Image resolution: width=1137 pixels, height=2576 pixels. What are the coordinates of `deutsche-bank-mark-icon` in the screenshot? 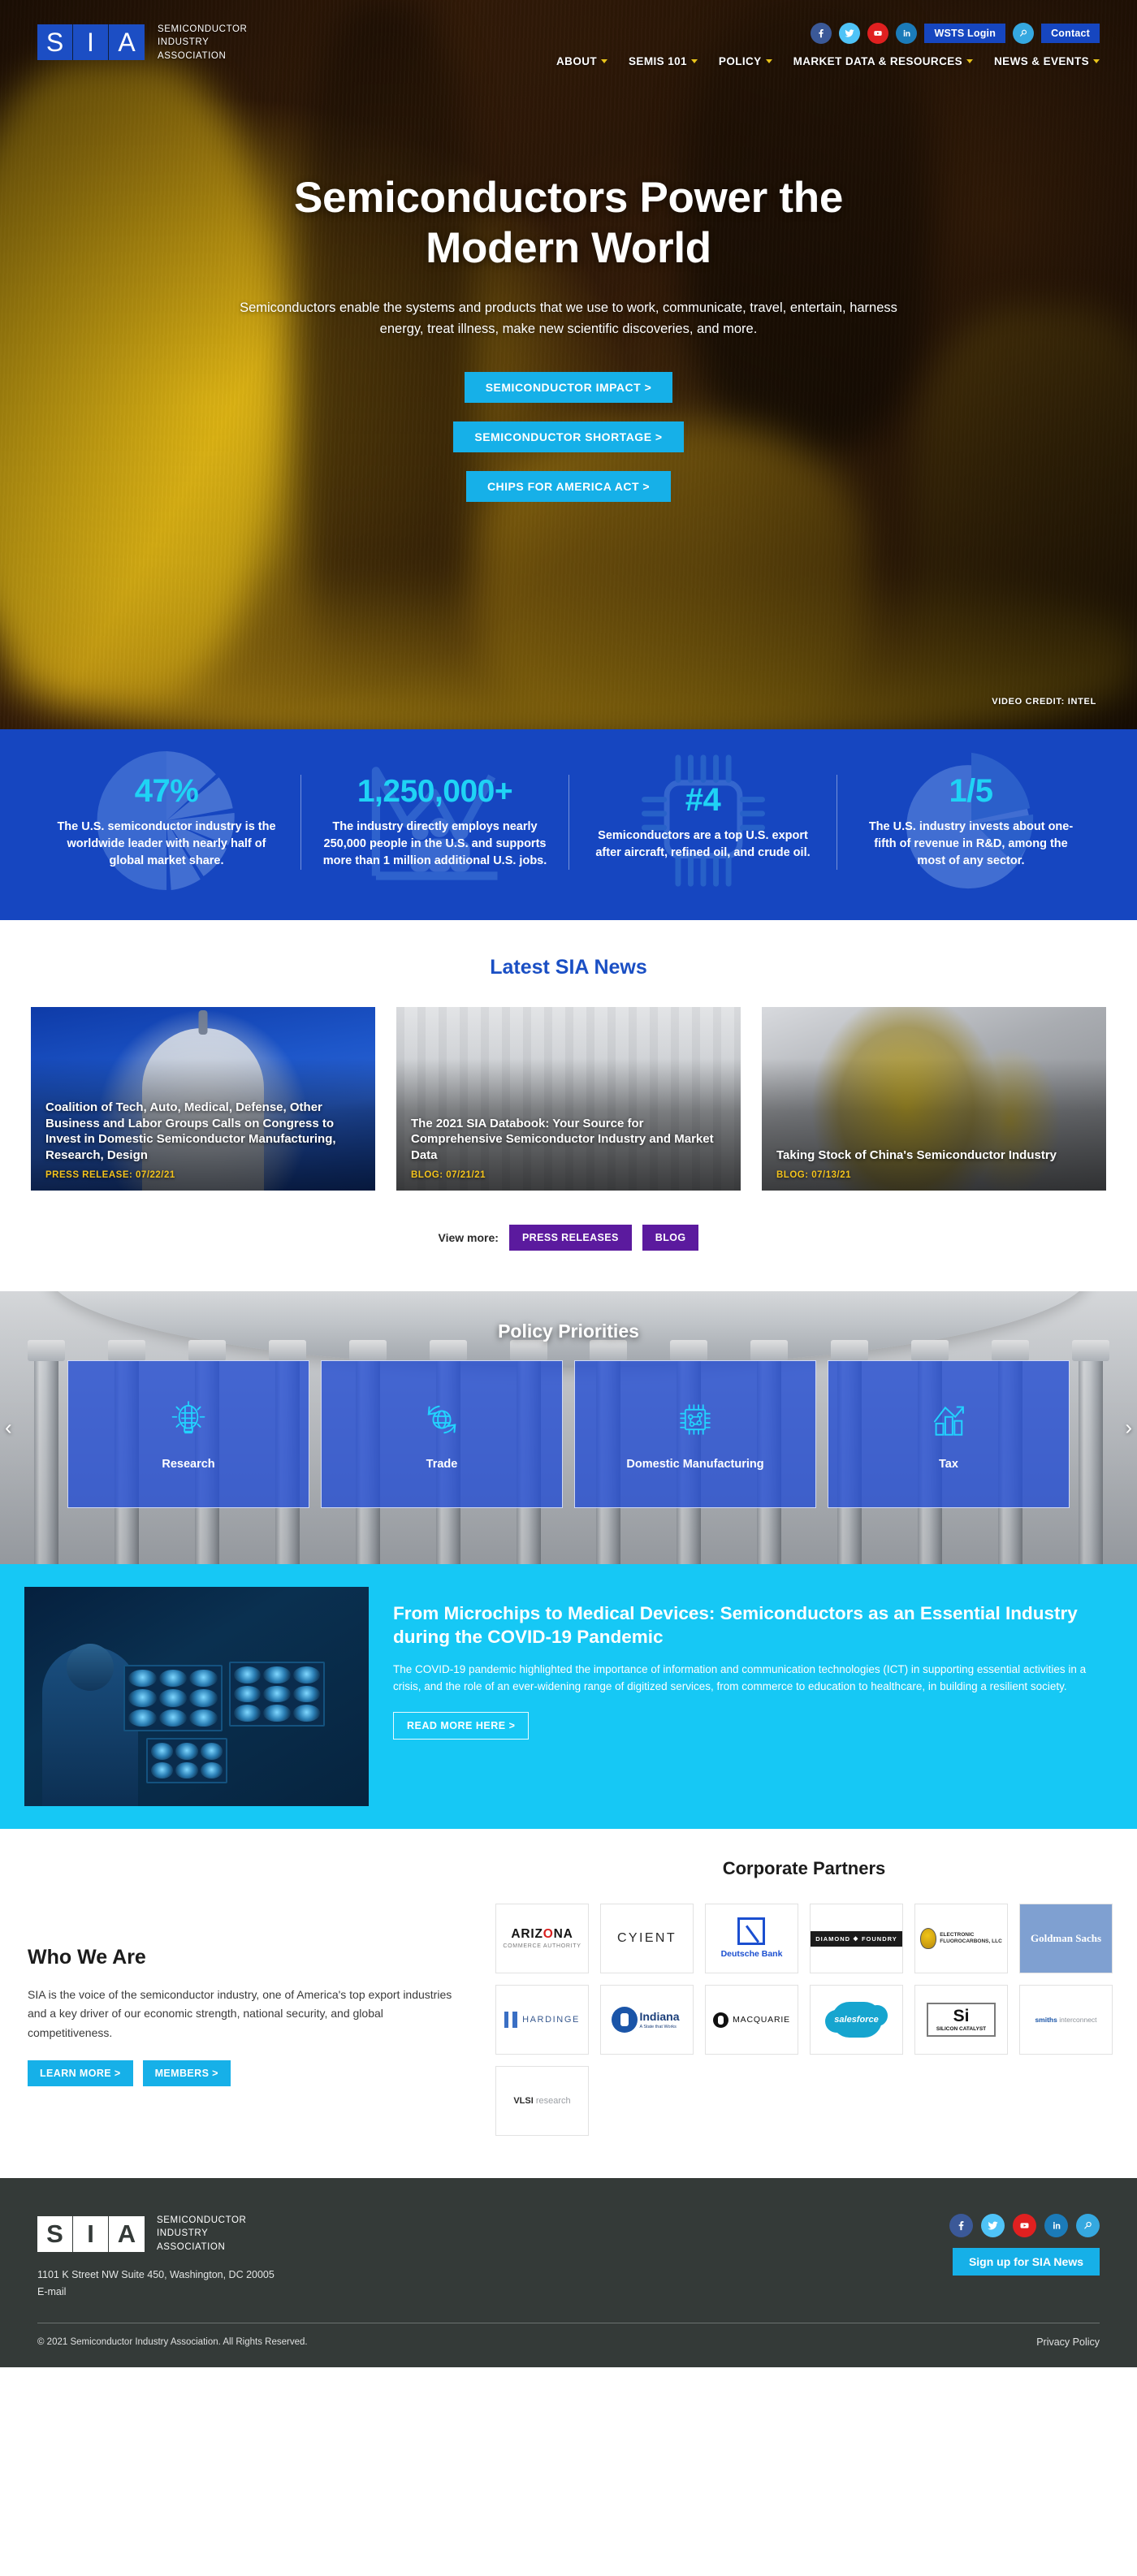 It's located at (751, 1932).